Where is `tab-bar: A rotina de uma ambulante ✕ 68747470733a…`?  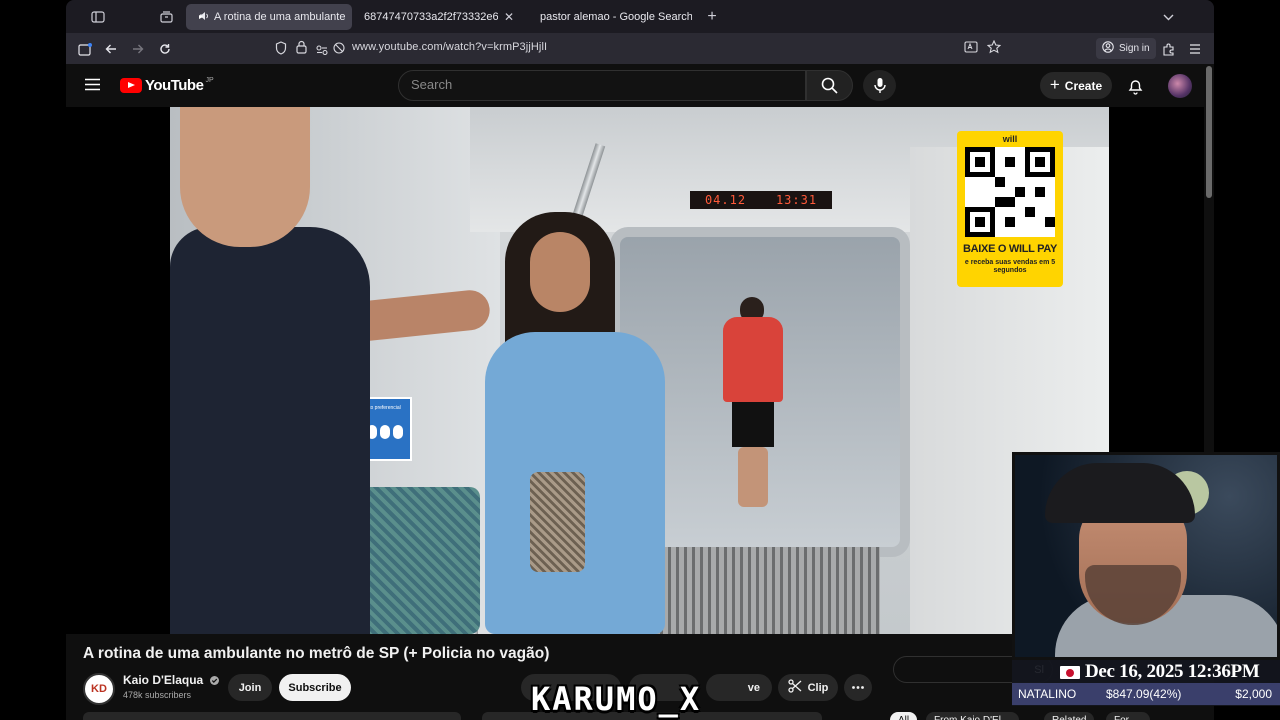
tab-bar: A rotina de uma ambulante ✕ 68747470733a… is located at coordinates (640, 16).